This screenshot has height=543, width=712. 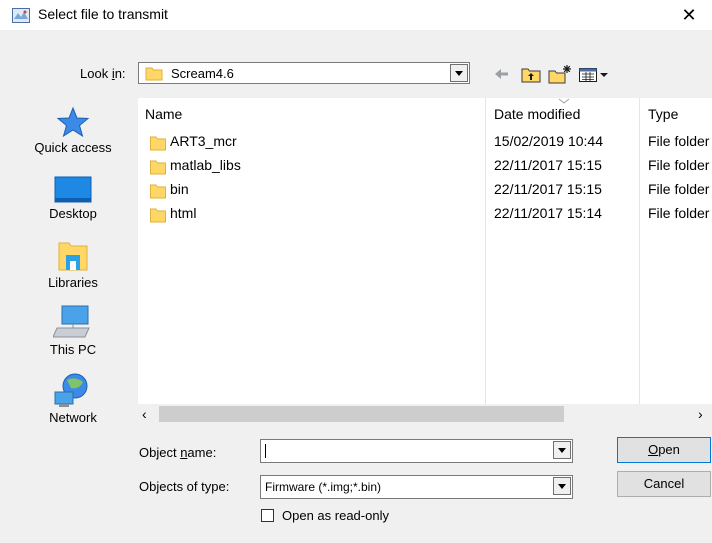 What do you see at coordinates (548, 141) in the screenshot?
I see `file-date: 15/02/2019 10:44` at bounding box center [548, 141].